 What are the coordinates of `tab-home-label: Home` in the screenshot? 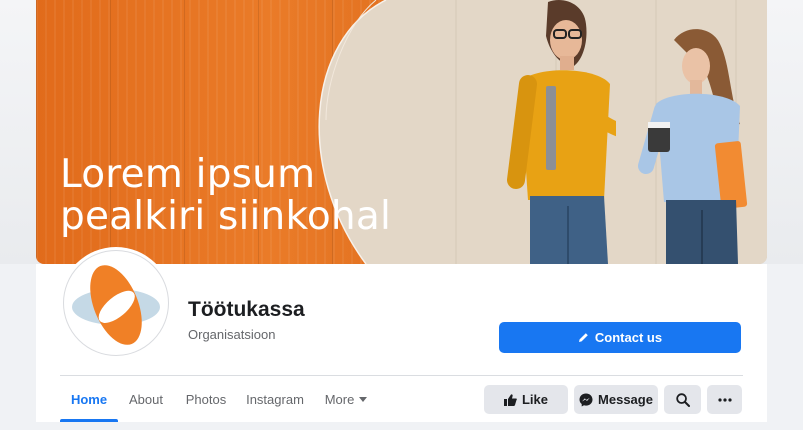 It's located at (89, 399).